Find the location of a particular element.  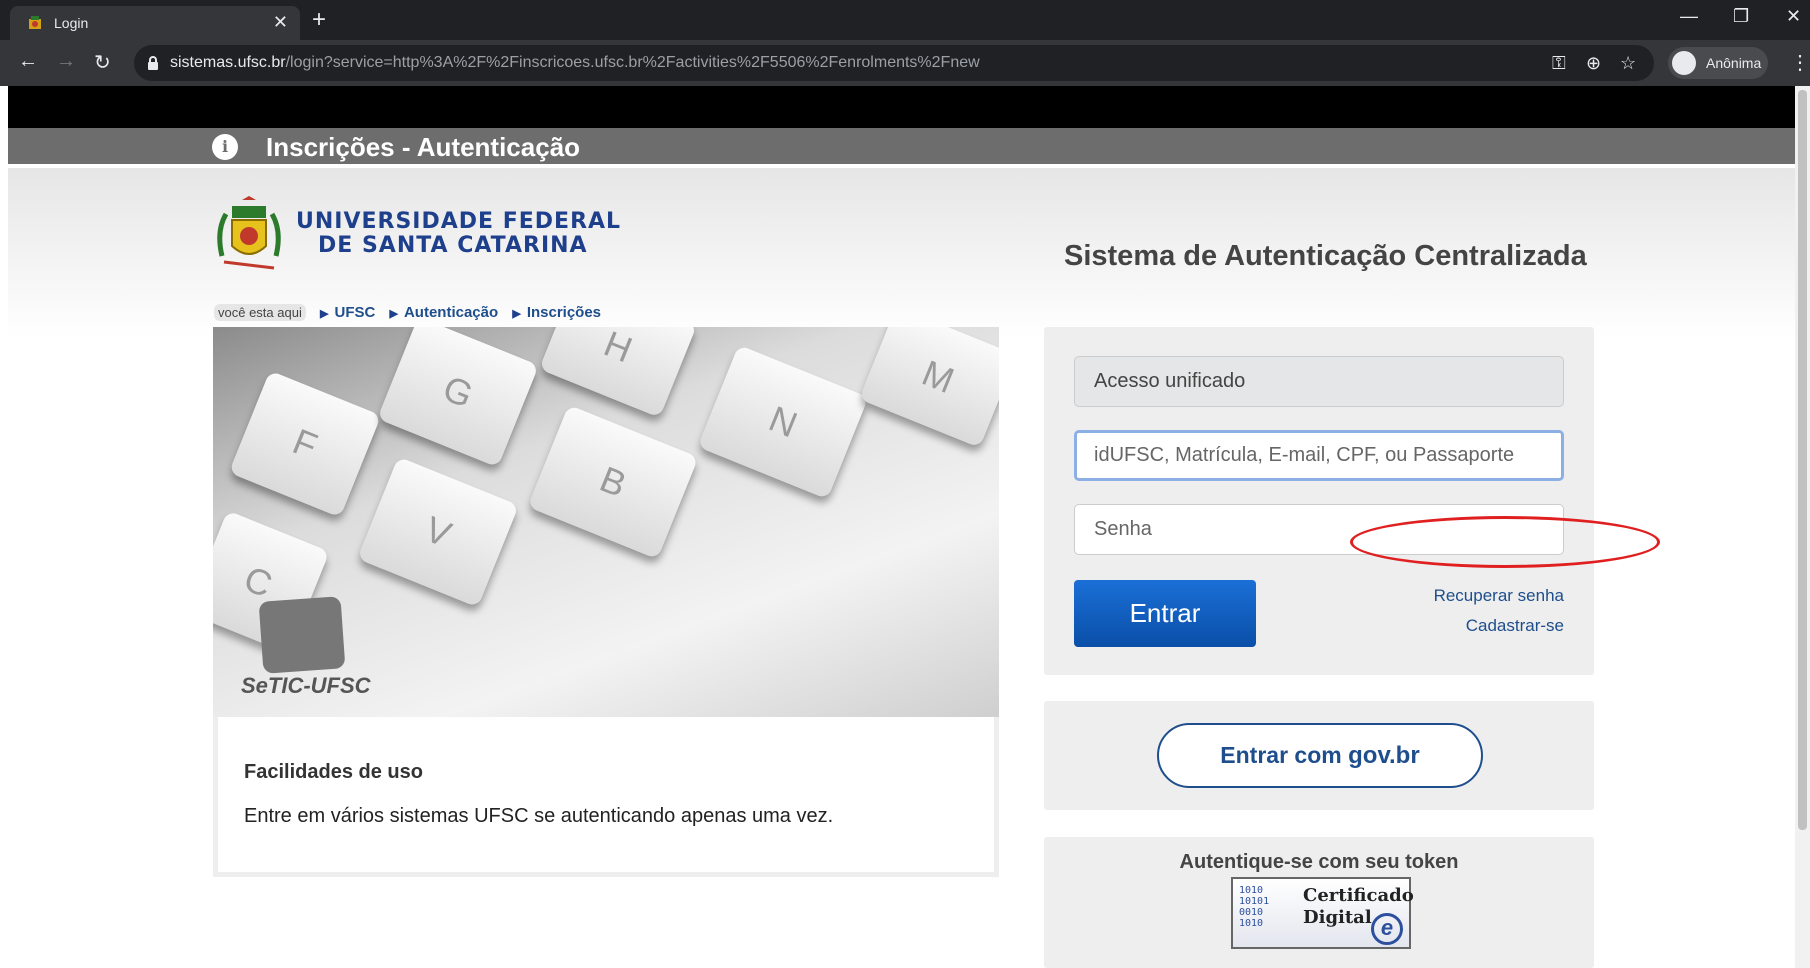

token-title: Autentique-se com seu token is located at coordinates (1319, 862).